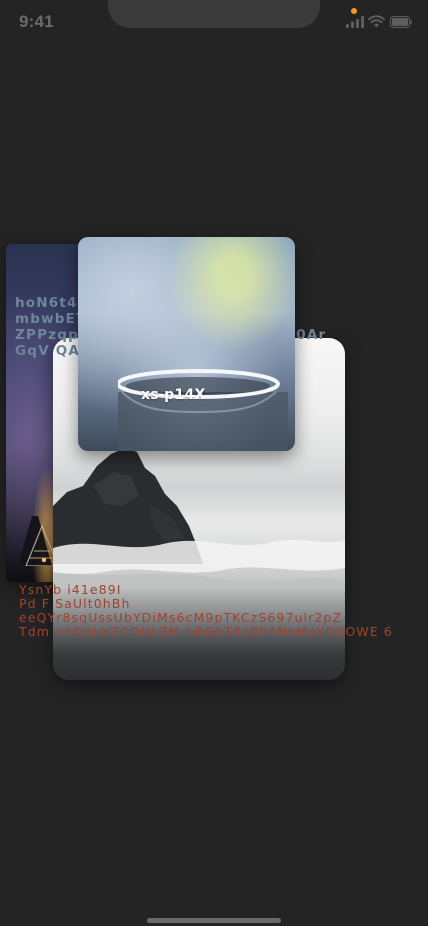 Image resolution: width=428 pixels, height=926 pixels. Describe the element at coordinates (203, 410) in the screenshot. I see `cup-rim-shape` at that location.